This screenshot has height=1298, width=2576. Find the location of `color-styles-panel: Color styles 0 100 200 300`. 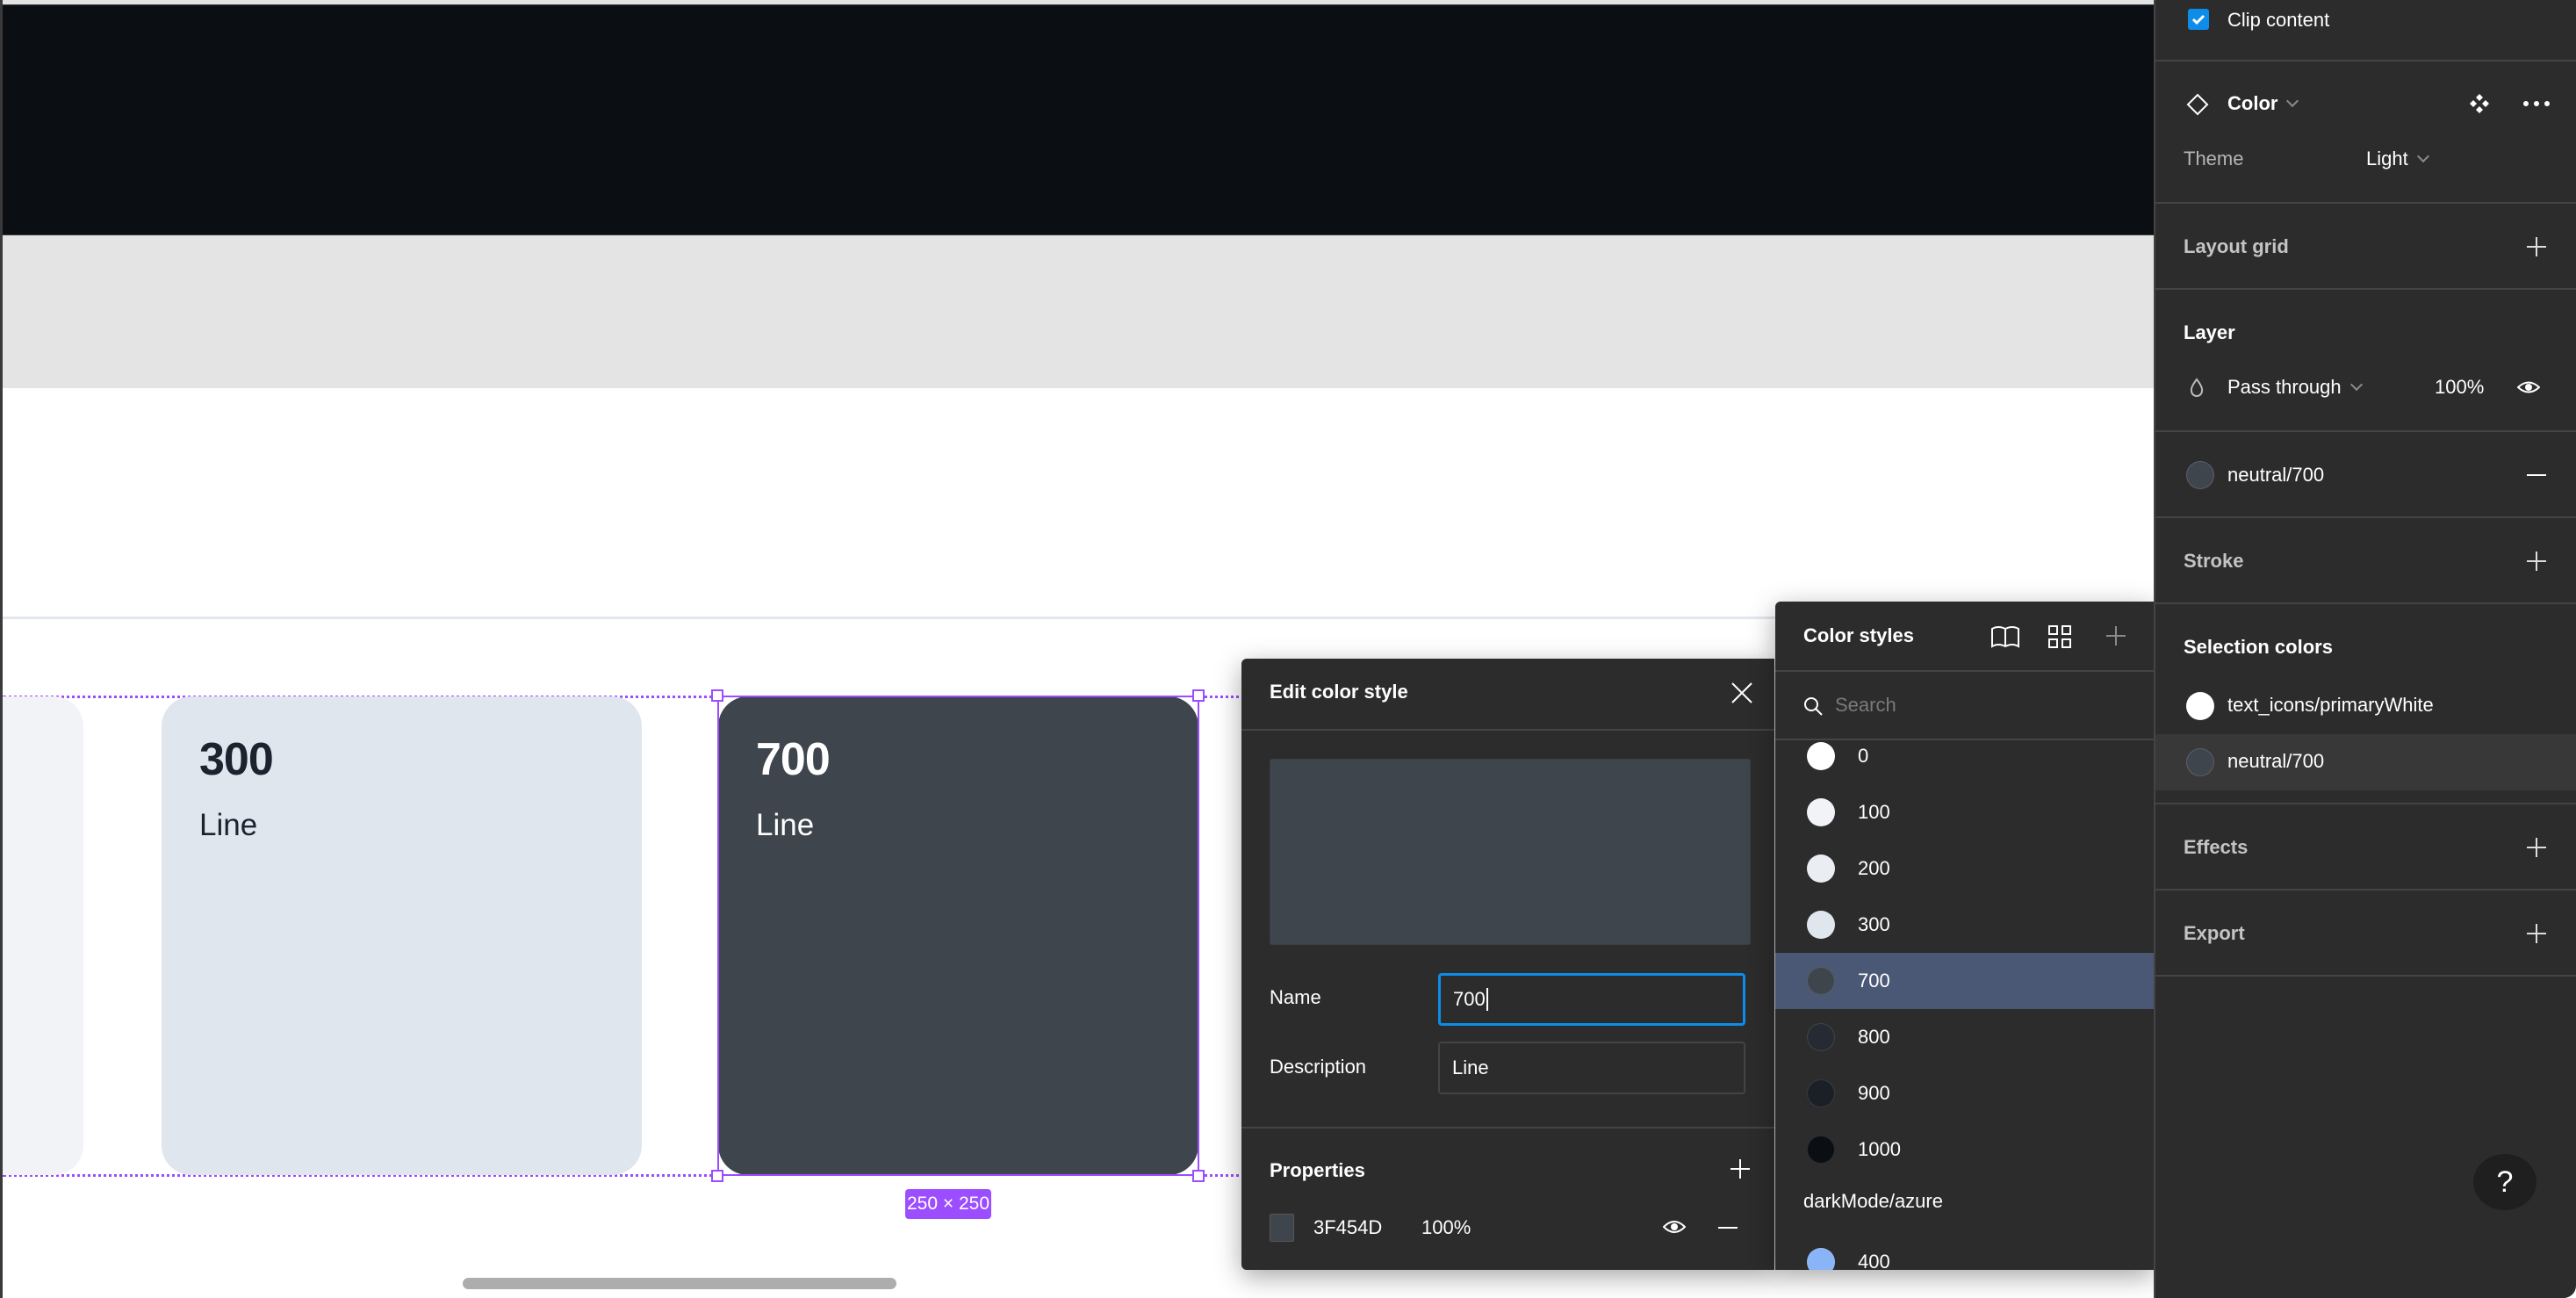

color-styles-panel: Color styles 0 100 200 300 is located at coordinates (1964, 936).